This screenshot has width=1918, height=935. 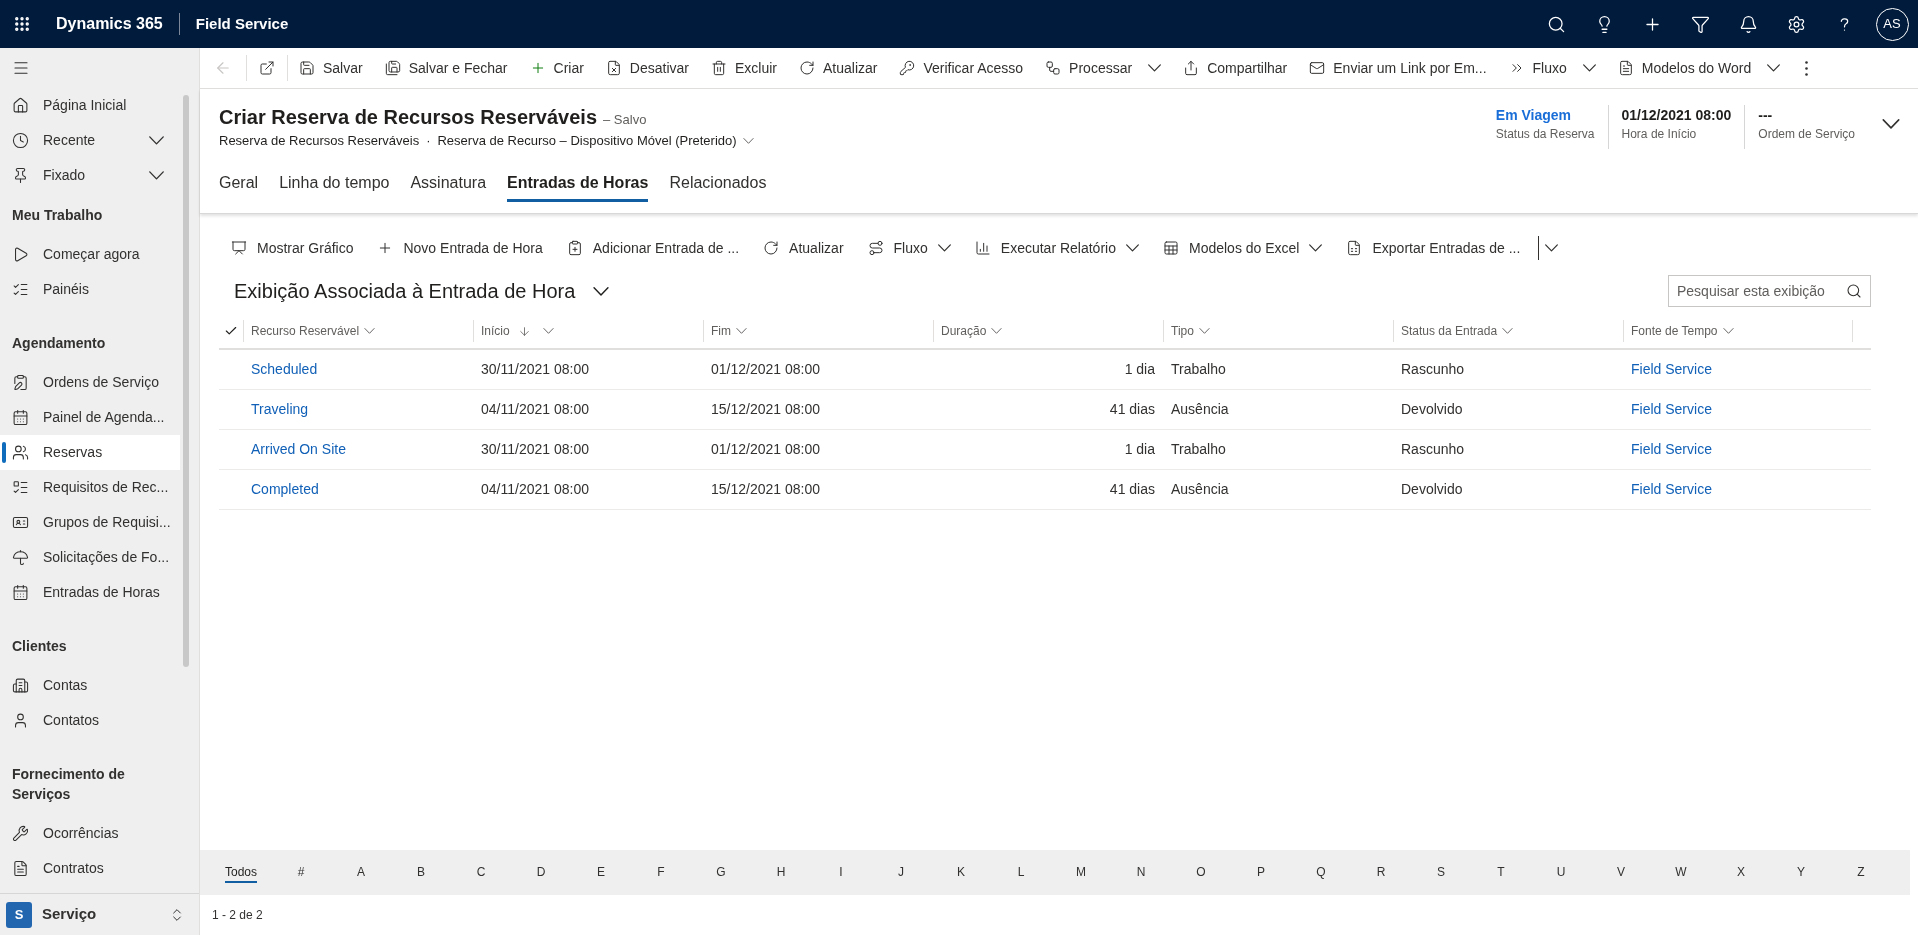 What do you see at coordinates (1854, 291) in the screenshot?
I see `search-icon` at bounding box center [1854, 291].